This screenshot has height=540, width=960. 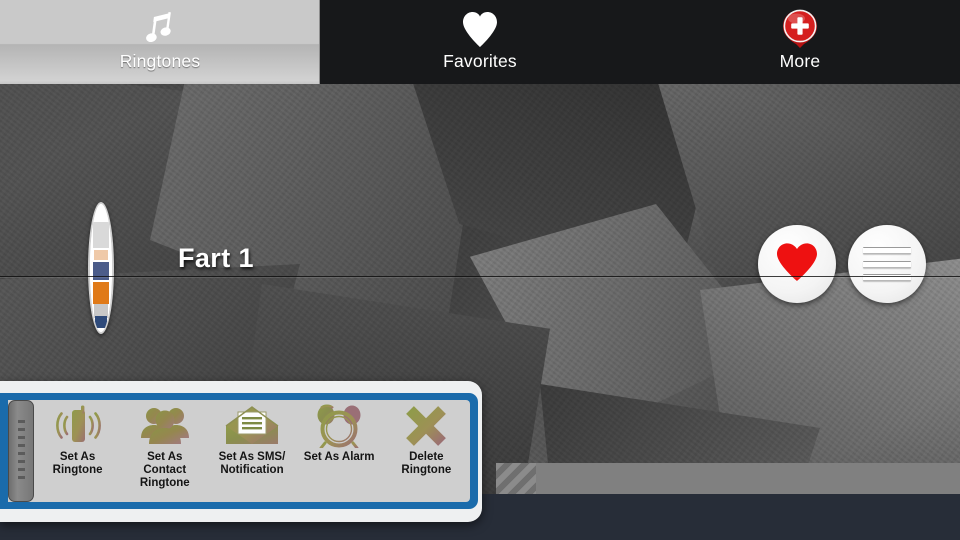 What do you see at coordinates (516, 478) in the screenshot?
I see `ad-banner-stripe` at bounding box center [516, 478].